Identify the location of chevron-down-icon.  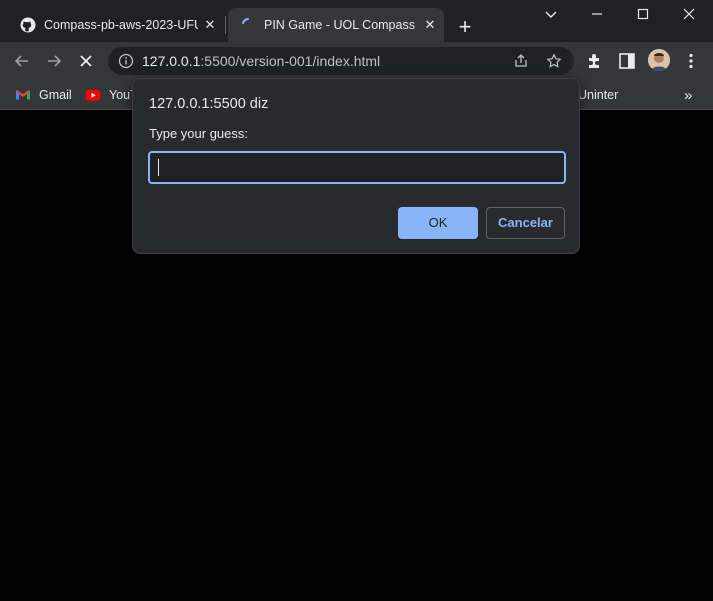
(551, 14).